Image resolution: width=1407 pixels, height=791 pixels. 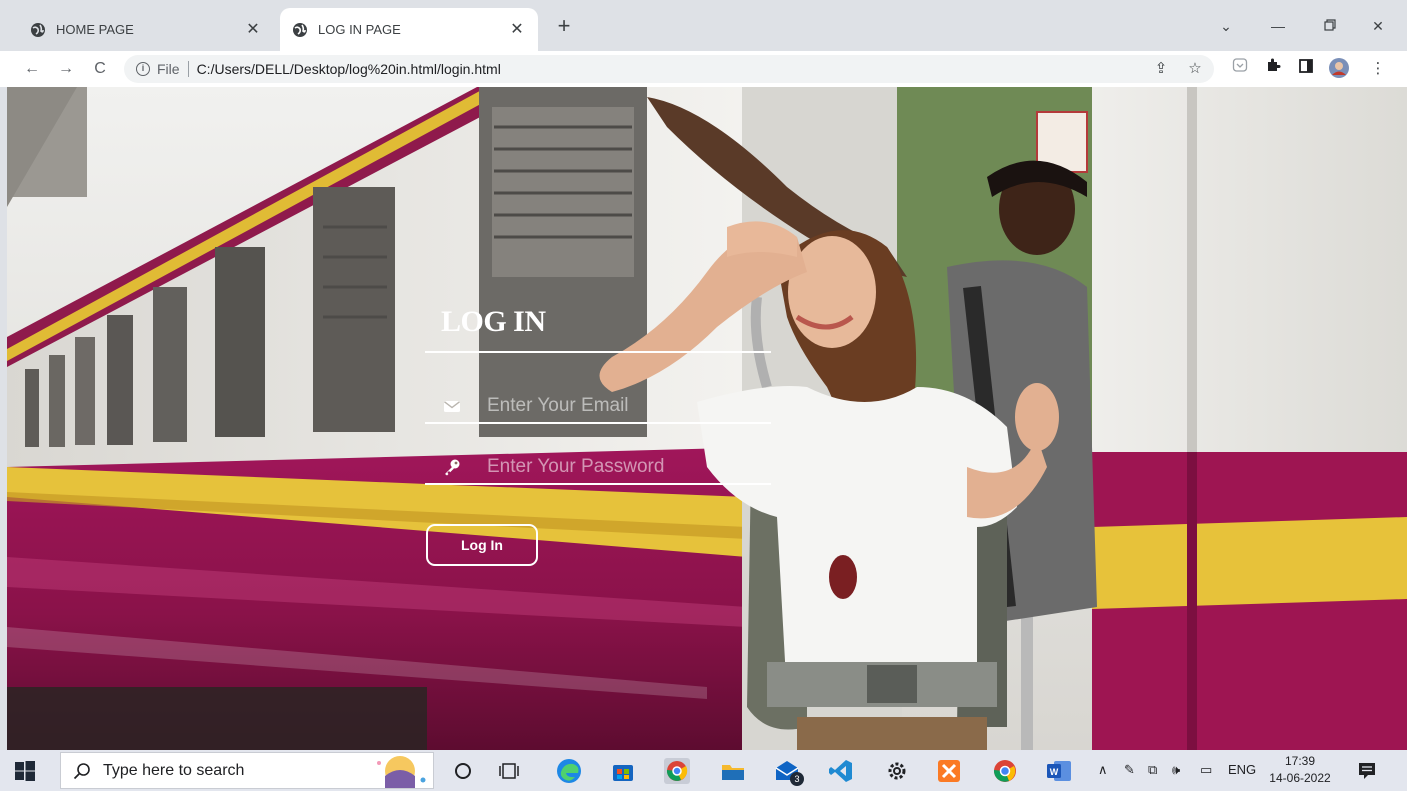 I want to click on volume-icon: 🕪, so click(x=1176, y=770).